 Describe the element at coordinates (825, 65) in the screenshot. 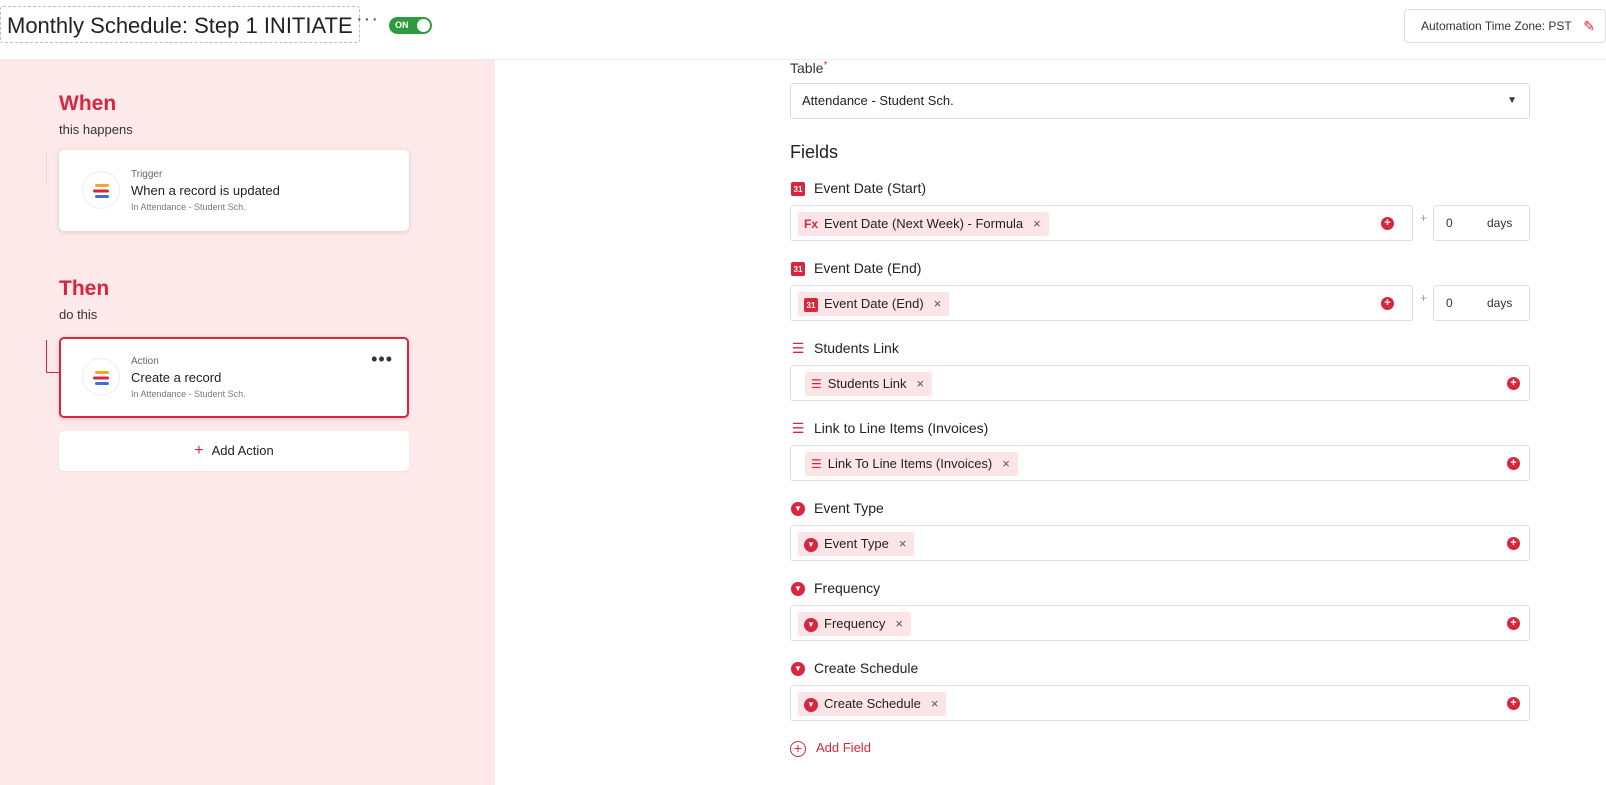

I see `required-marker: *` at that location.